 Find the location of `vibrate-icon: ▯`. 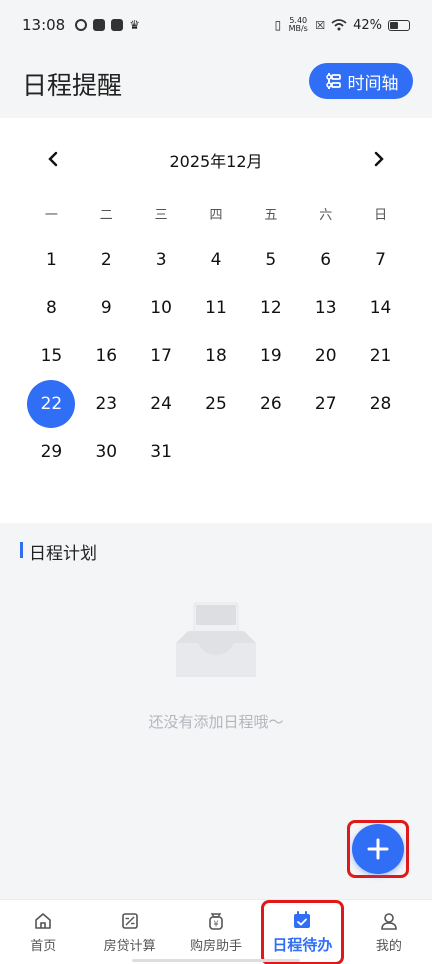

vibrate-icon: ▯ is located at coordinates (278, 25).